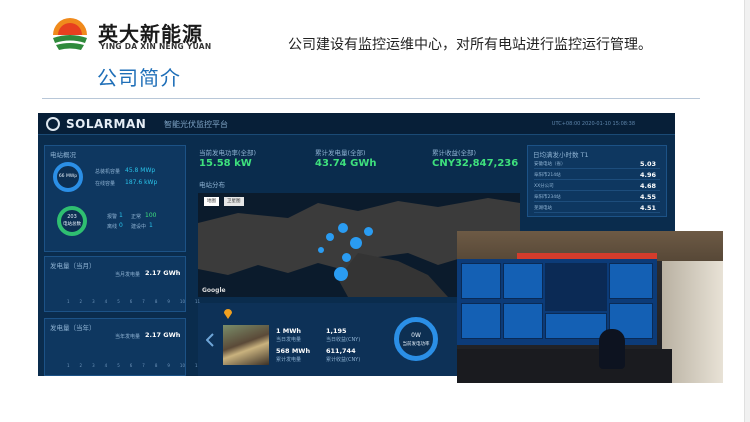  What do you see at coordinates (210, 340) in the screenshot?
I see `prev-arrow-icon` at bounding box center [210, 340].